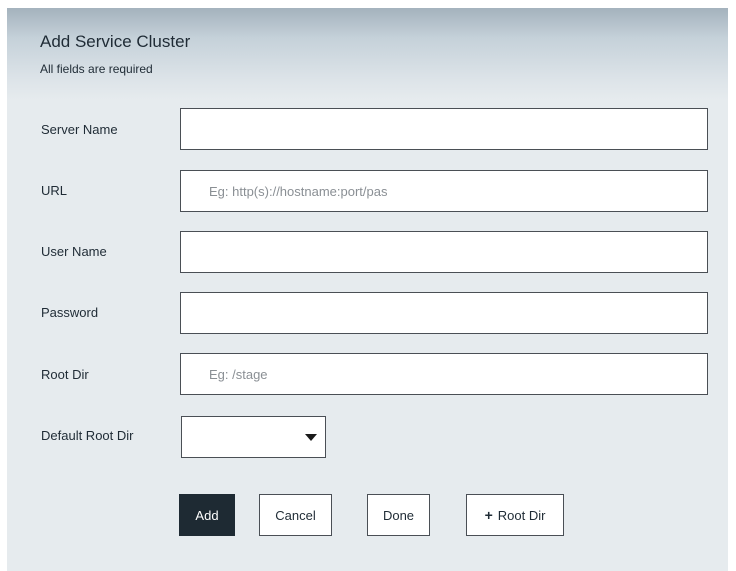  I want to click on url-input, so click(444, 191).